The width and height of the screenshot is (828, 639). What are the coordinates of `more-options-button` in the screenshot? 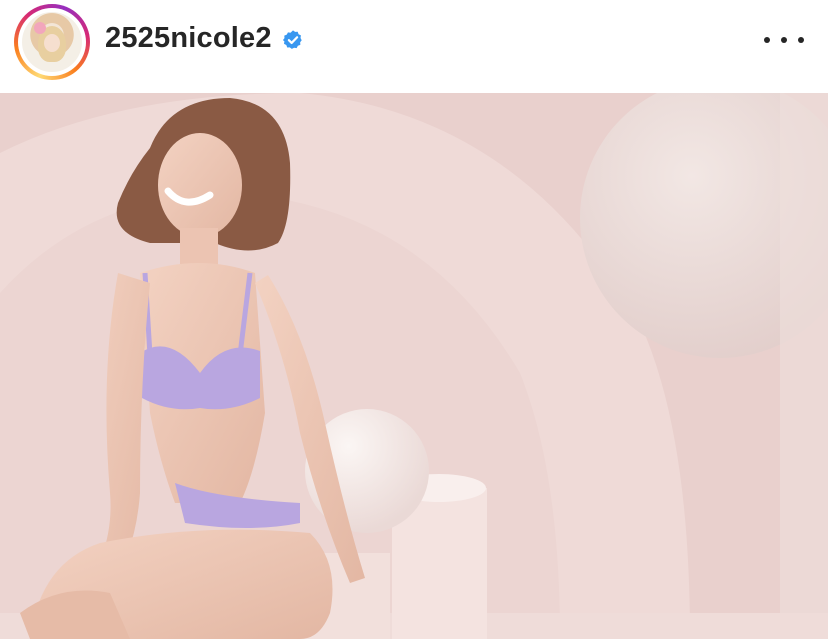 It's located at (784, 40).